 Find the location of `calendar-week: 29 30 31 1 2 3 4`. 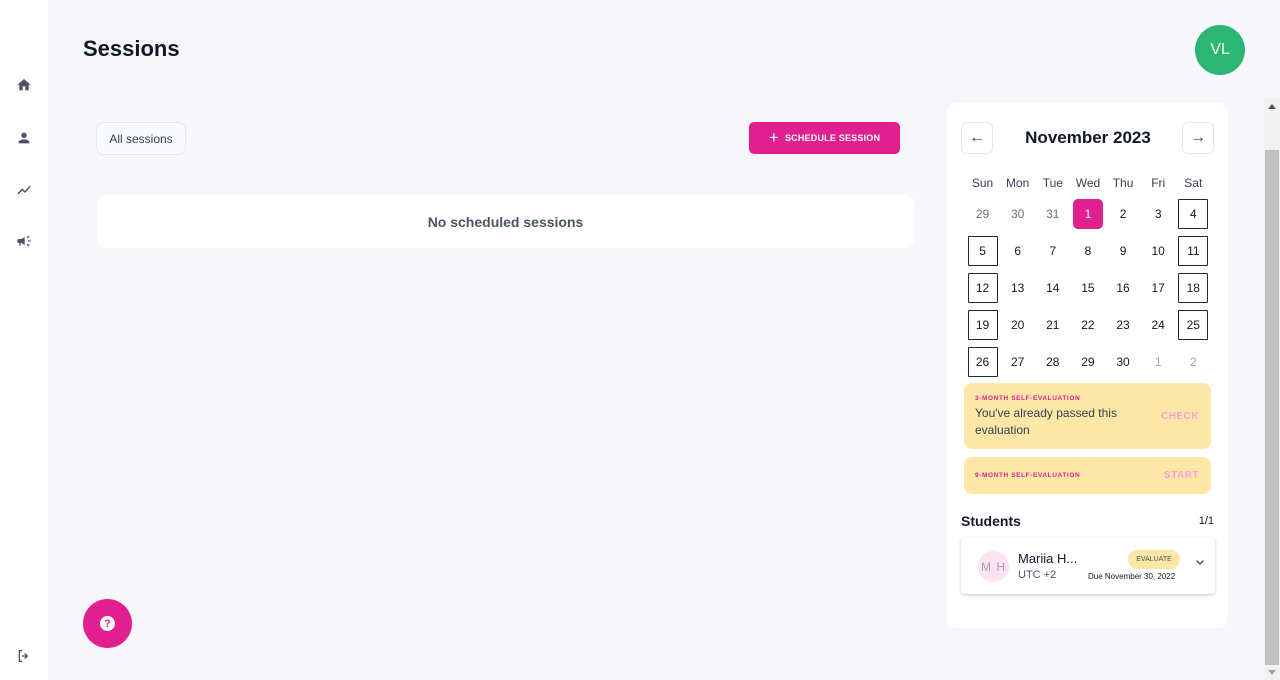

calendar-week: 29 30 31 1 2 3 4 is located at coordinates (1088, 213).